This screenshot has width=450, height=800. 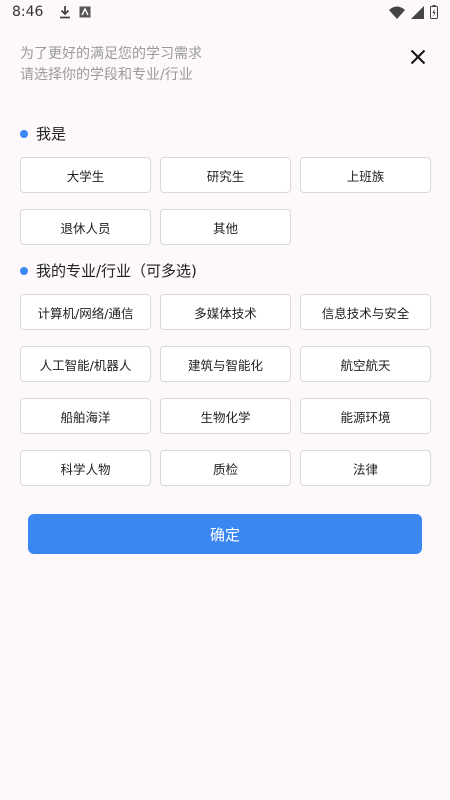 What do you see at coordinates (365, 312) in the screenshot?
I see `major-option-info-security: 信息技术与安全` at bounding box center [365, 312].